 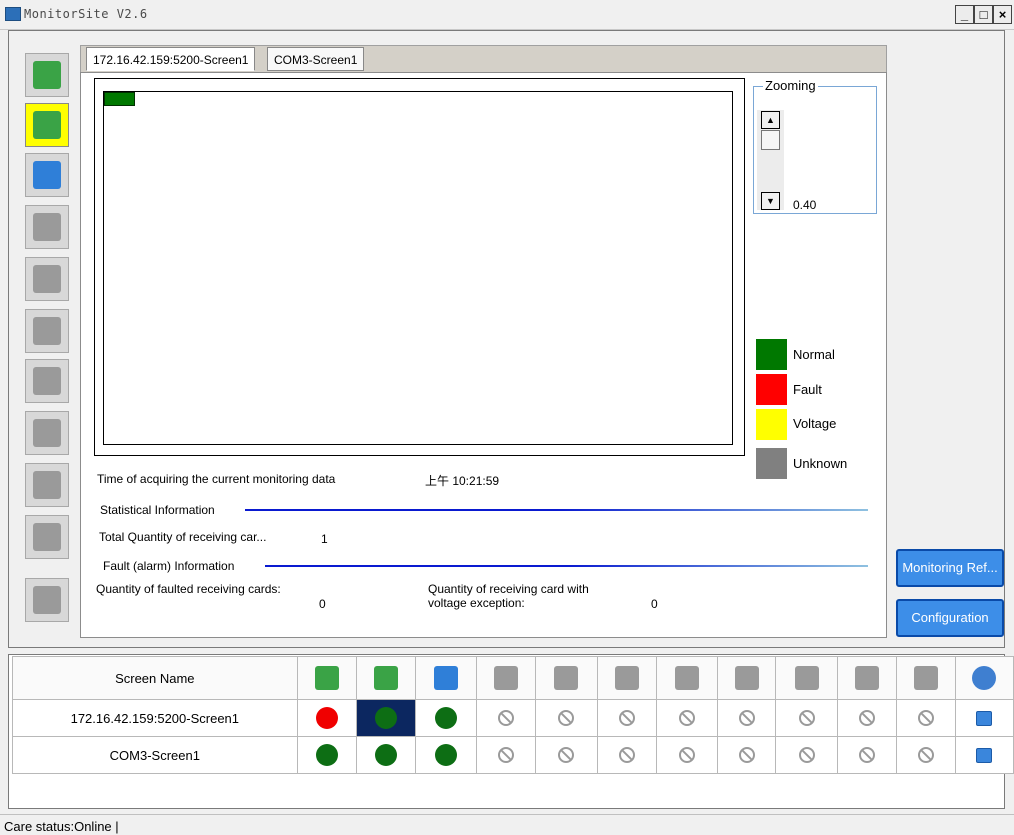 I want to click on smoke-button, so click(x=47, y=331).